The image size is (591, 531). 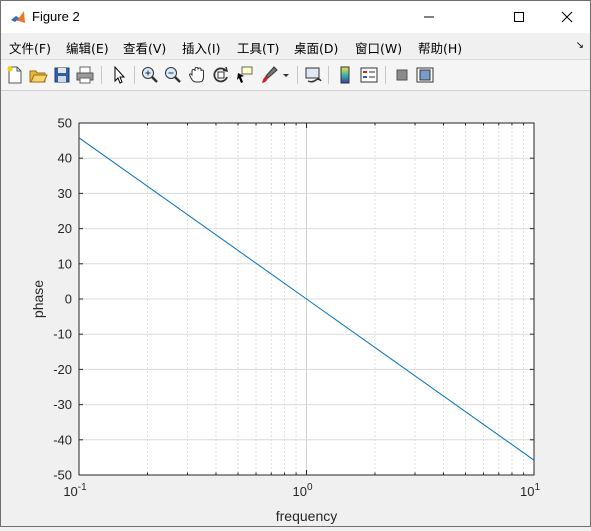 I want to click on zoom-in-button, so click(x=150, y=75).